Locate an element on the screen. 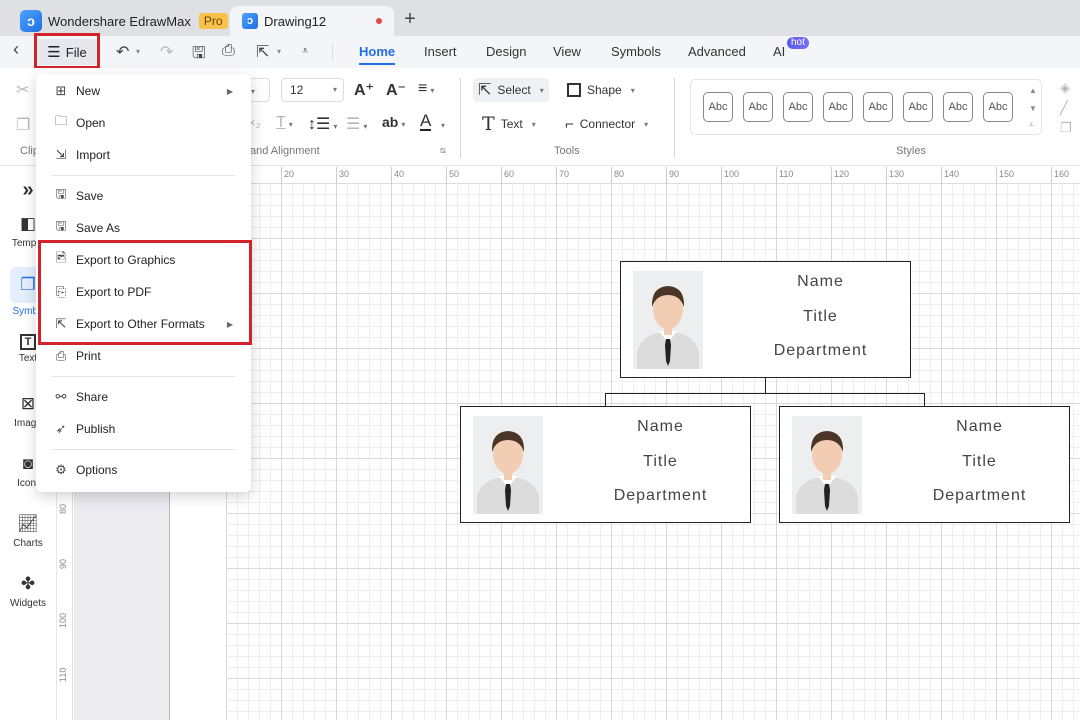 Image resolution: width=1080 pixels, height=720 pixels. pro-badge: Pro is located at coordinates (213, 21).